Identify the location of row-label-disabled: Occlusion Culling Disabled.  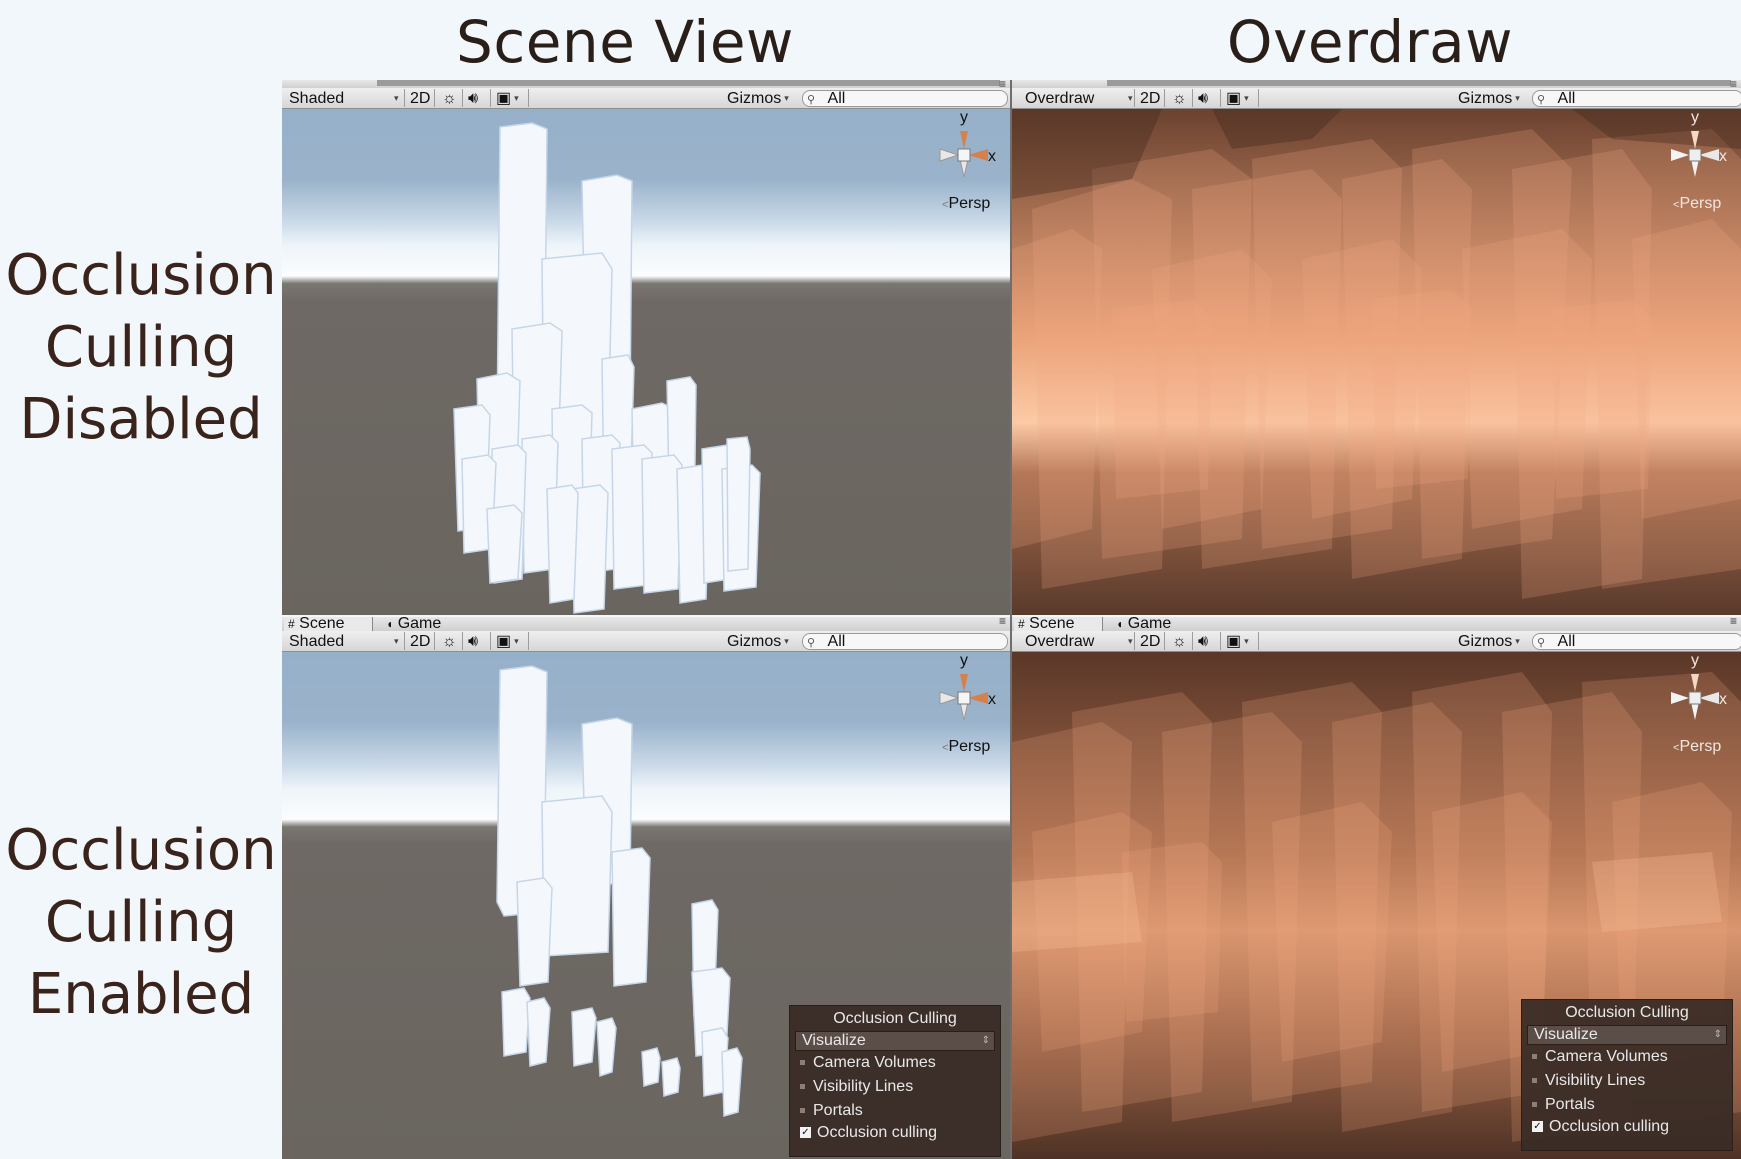
(141, 348).